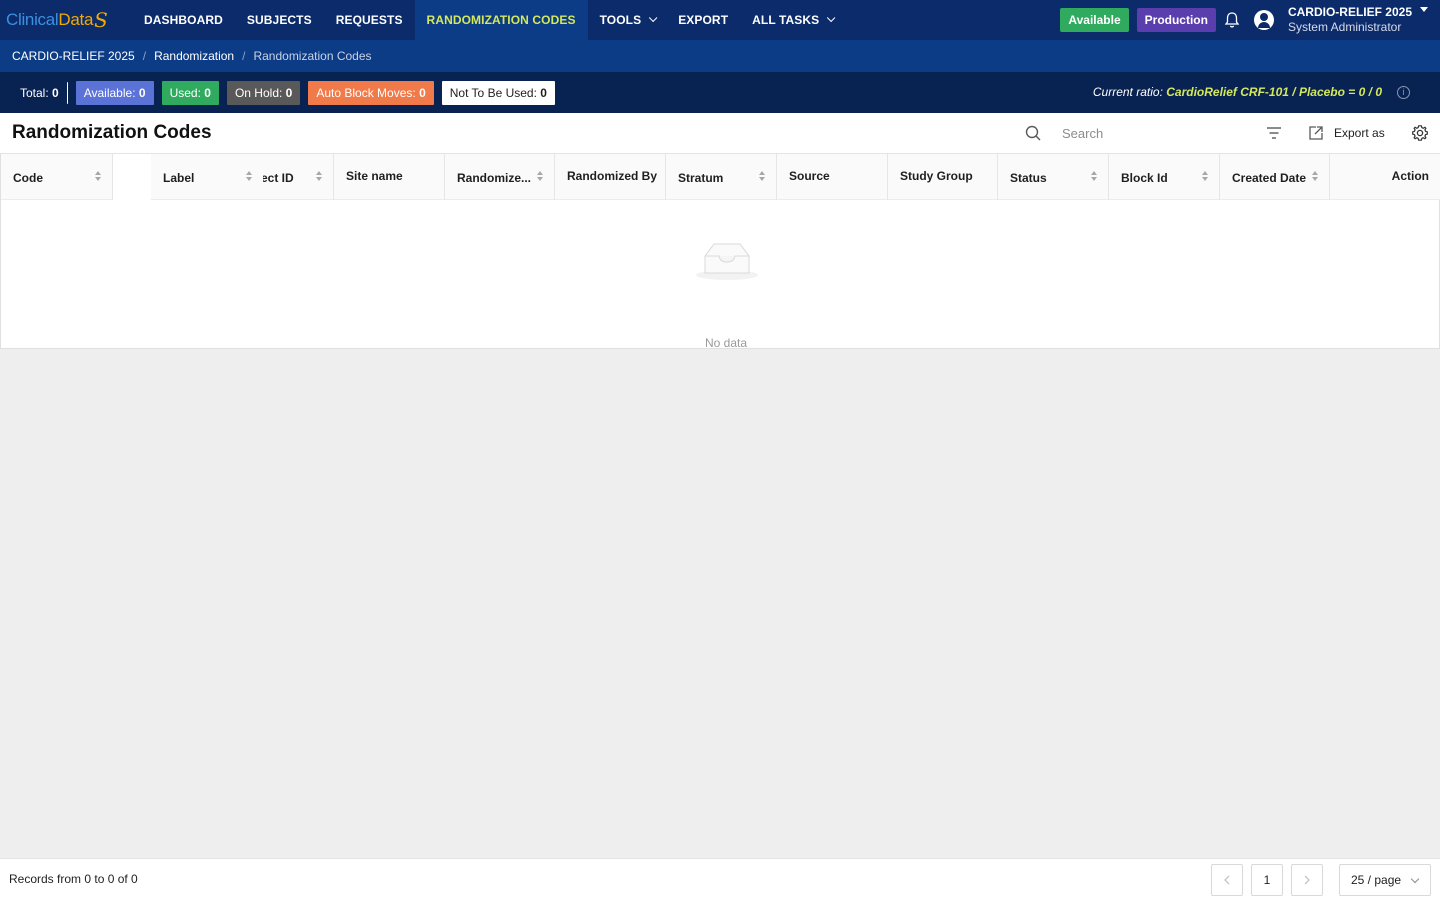 This screenshot has height=900, width=1440. I want to click on study-user-selector: CARDIO-RELIEF 2025 System Administrator, so click(1350, 20).